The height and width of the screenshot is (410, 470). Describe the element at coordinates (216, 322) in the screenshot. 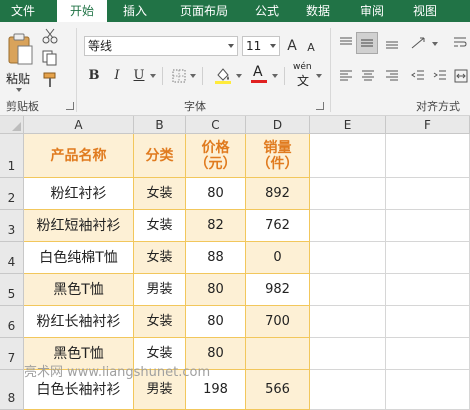

I see `cell-c6: 80` at that location.